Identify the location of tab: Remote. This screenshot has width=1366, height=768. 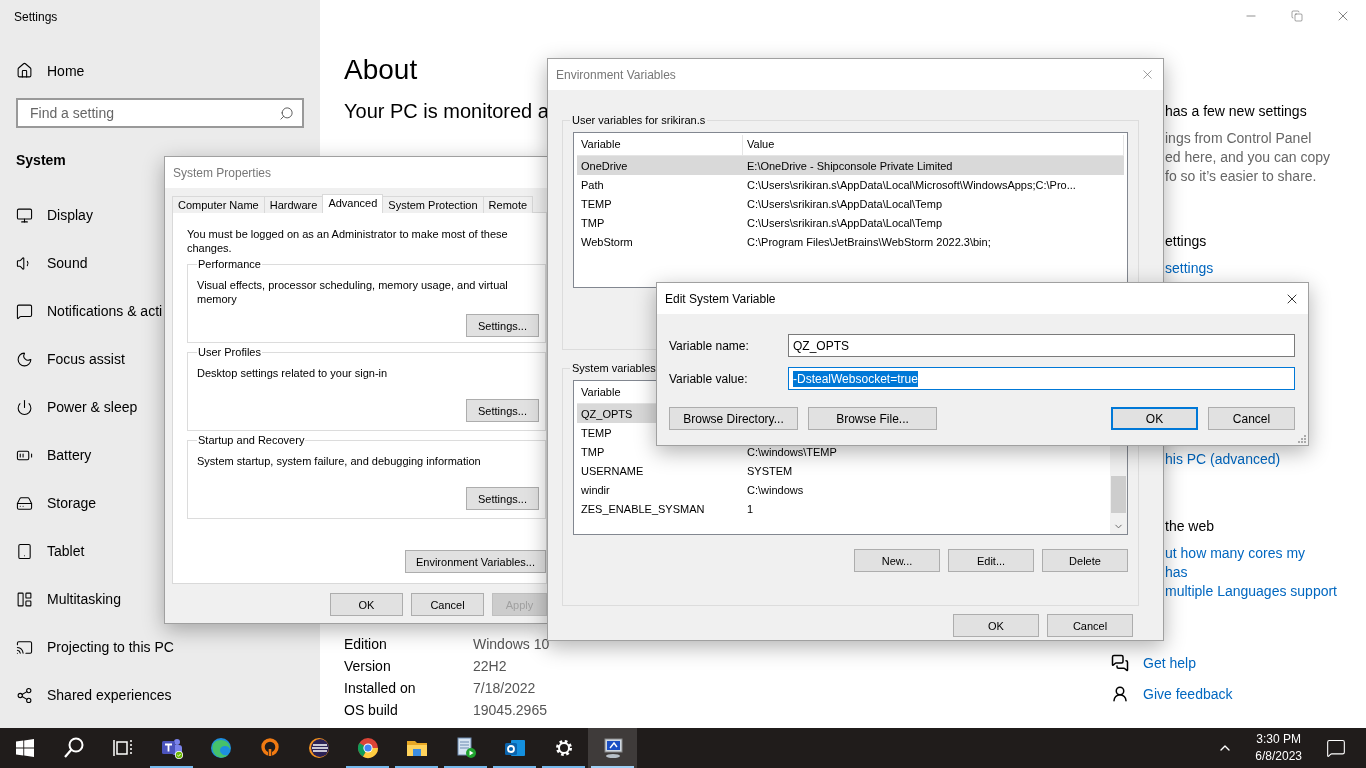
(508, 204).